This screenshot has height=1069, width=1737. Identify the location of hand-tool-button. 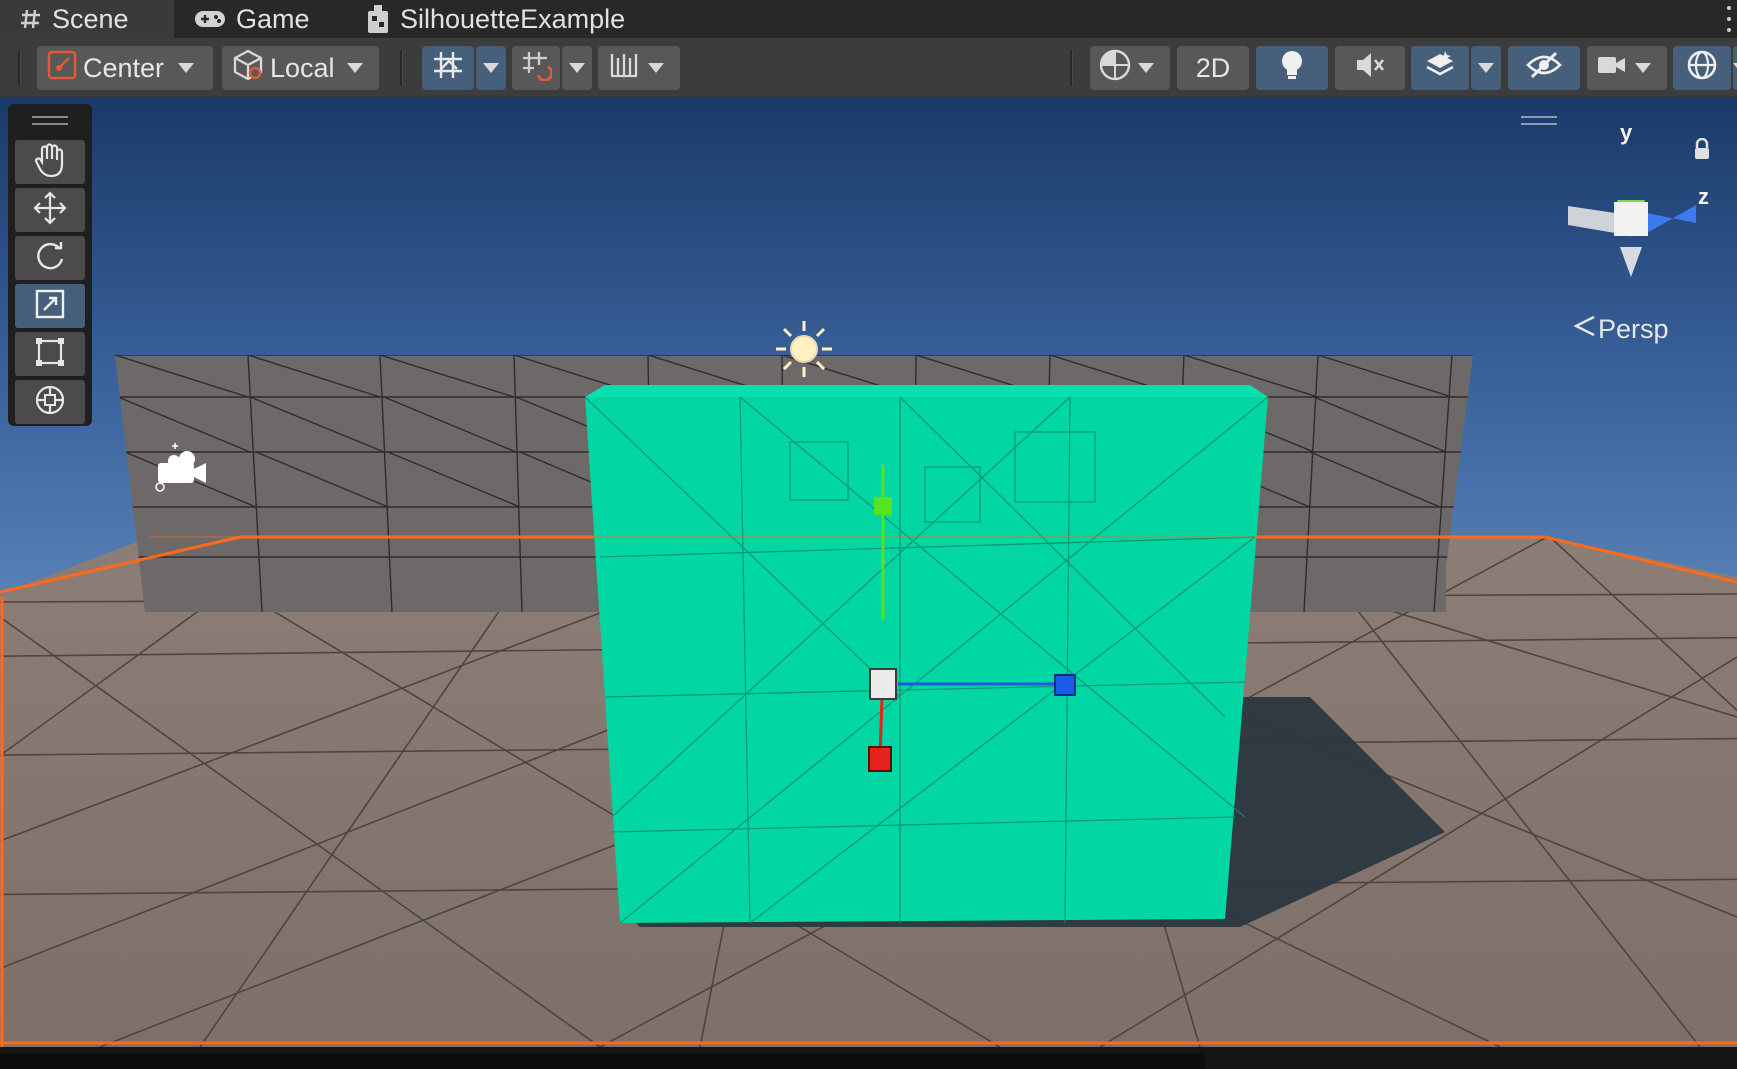
(50, 162).